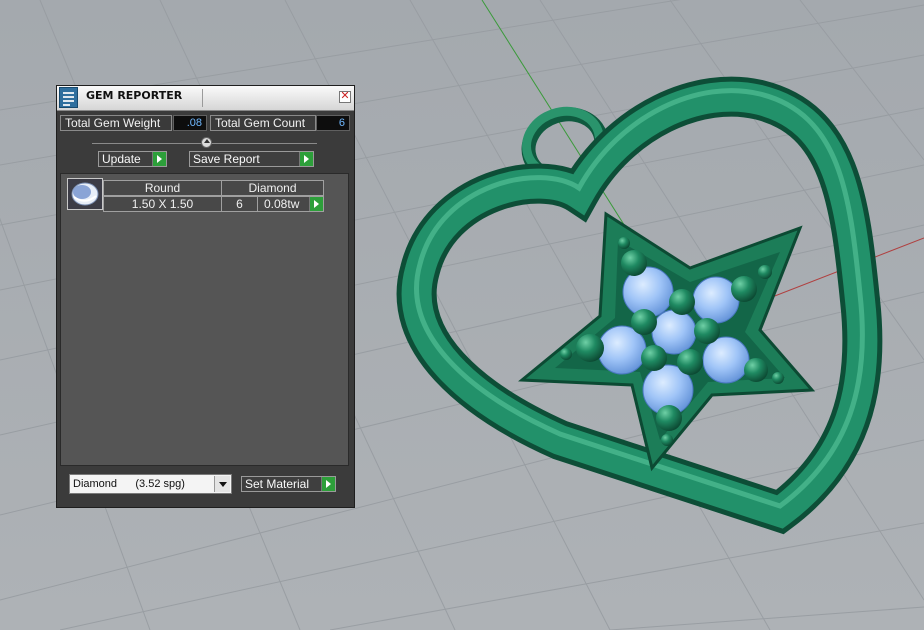  What do you see at coordinates (68, 97) in the screenshot?
I see `gem-report-icon` at bounding box center [68, 97].